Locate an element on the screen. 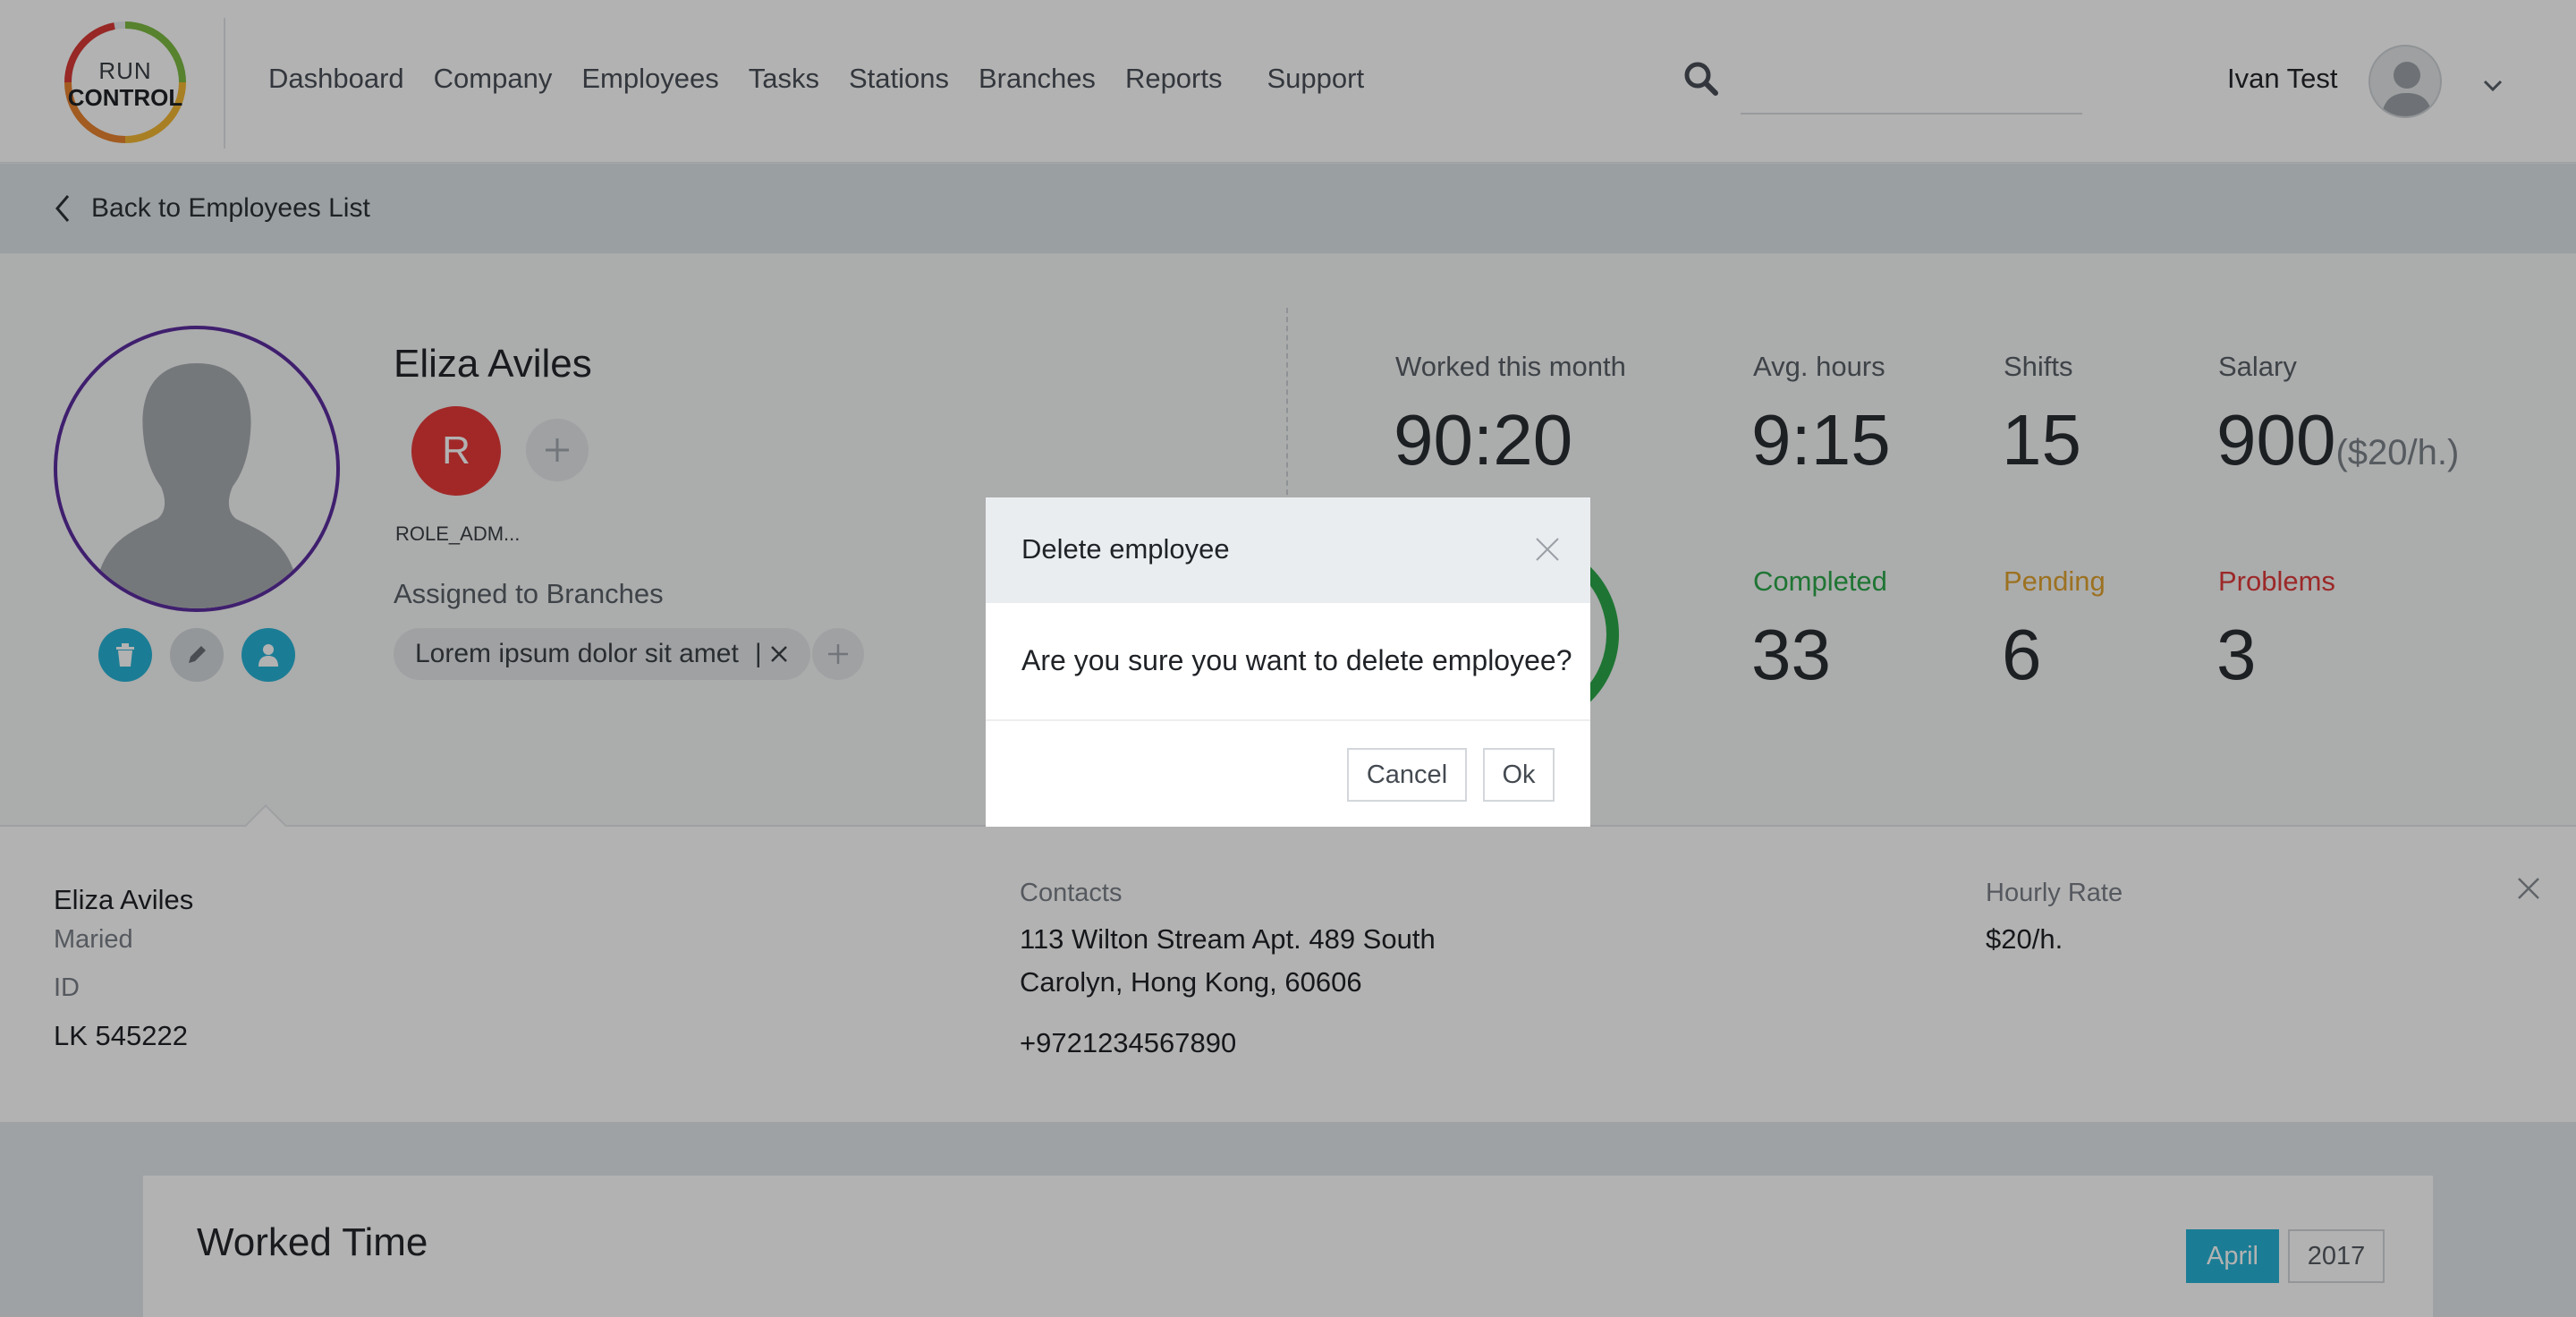  cancel-button: Cancel is located at coordinates (1407, 775).